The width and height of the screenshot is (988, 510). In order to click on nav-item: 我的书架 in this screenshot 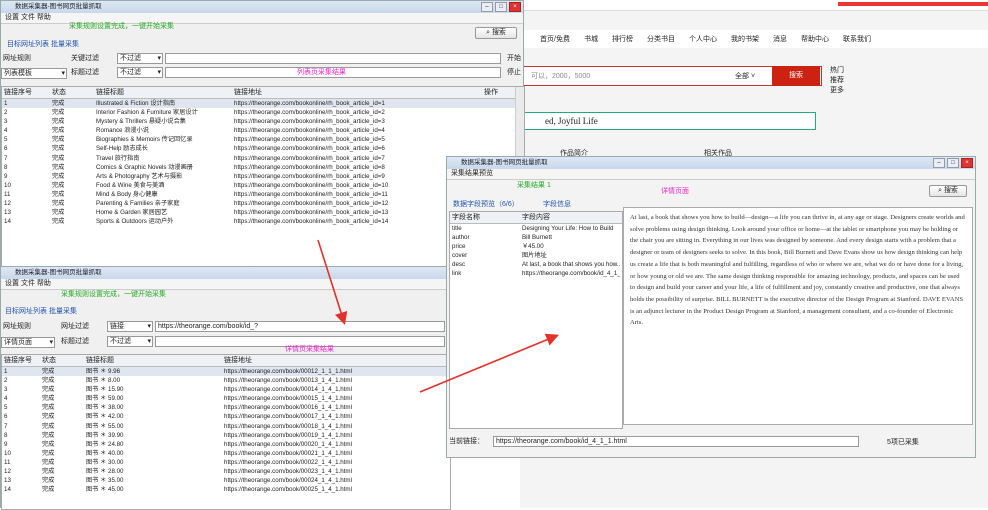, I will do `click(745, 39)`.